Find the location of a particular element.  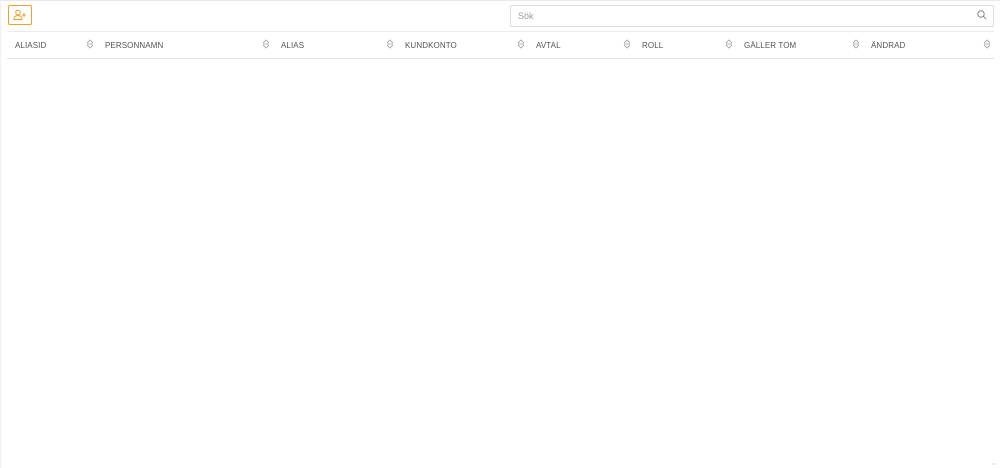

left-divider is located at coordinates (0, 234).